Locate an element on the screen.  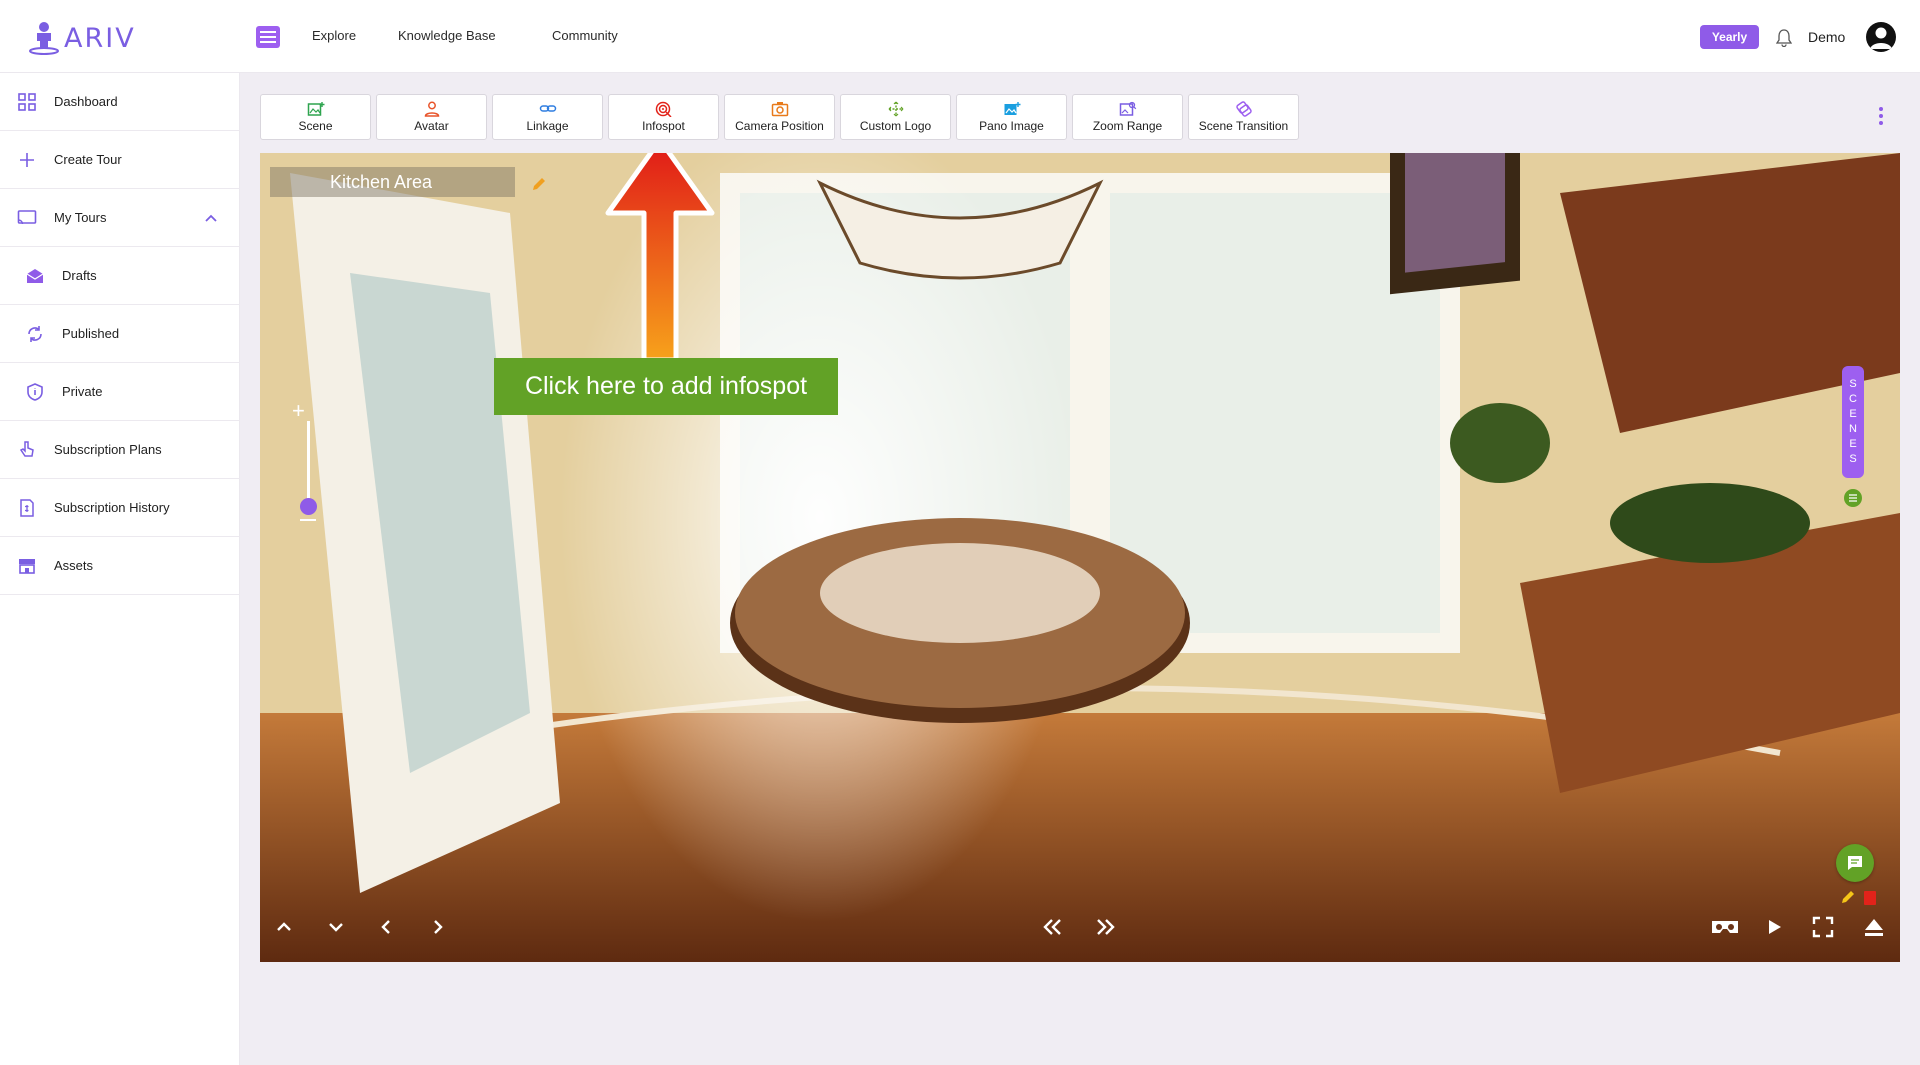
shield-icon is located at coordinates (35, 391).